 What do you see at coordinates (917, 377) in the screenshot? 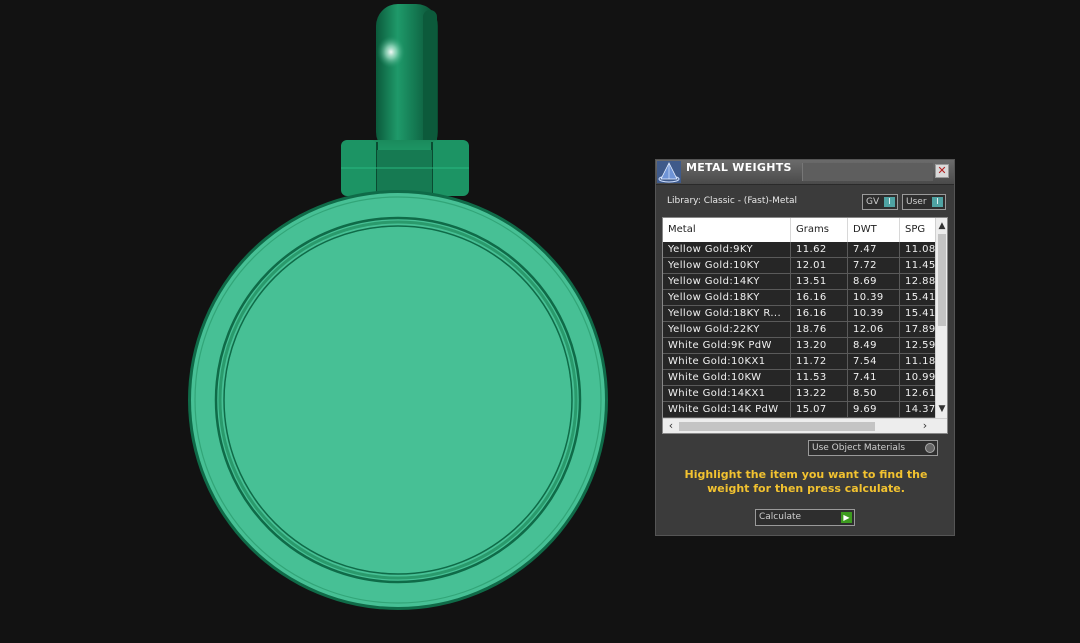
I see `cell-spg: 10.99` at bounding box center [917, 377].